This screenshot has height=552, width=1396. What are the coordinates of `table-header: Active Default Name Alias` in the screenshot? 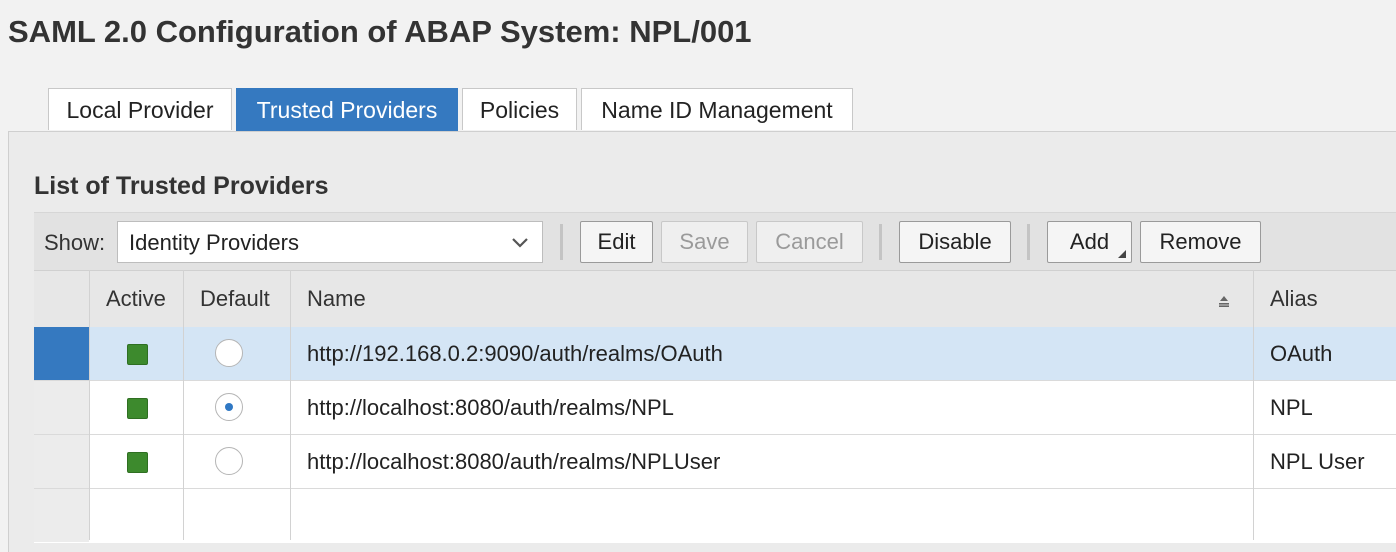 It's located at (715, 299).